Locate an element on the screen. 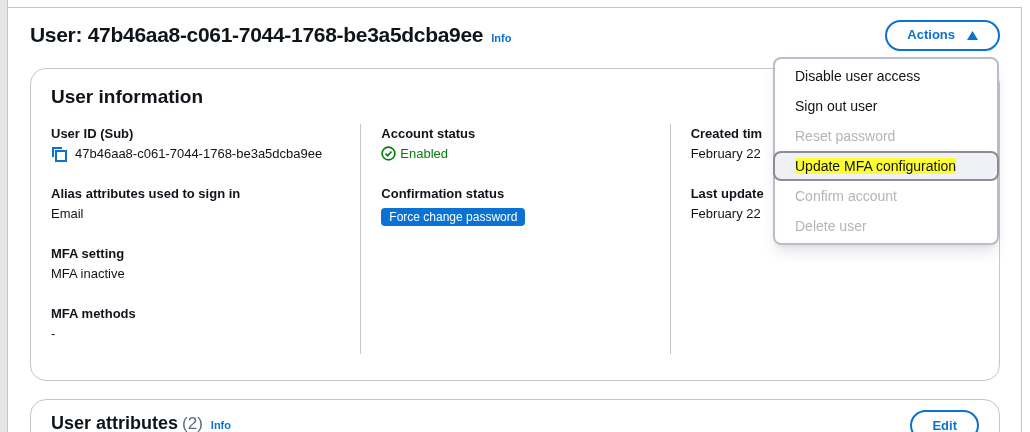  menu-item: Disable user access is located at coordinates (886, 76).